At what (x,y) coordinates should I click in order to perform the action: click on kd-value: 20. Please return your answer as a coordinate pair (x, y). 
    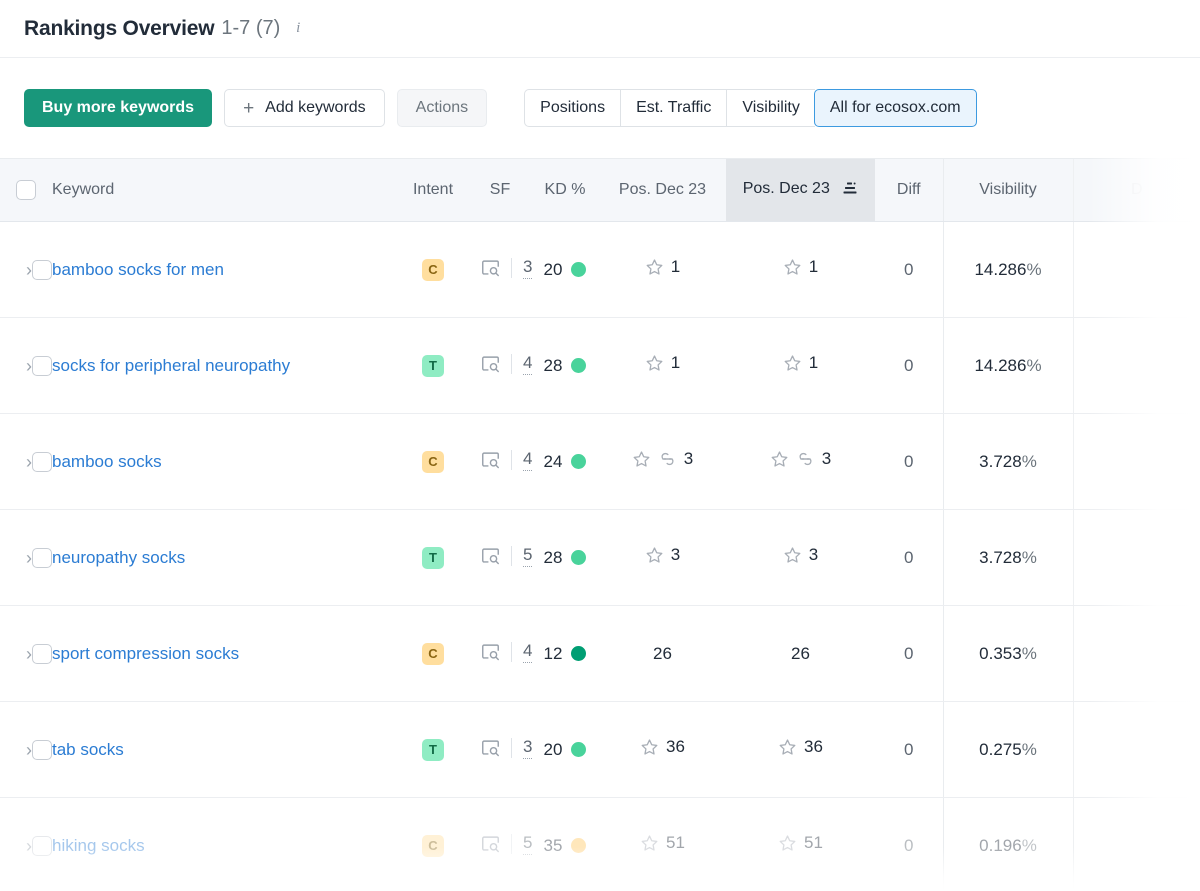
    Looking at the image, I should click on (553, 749).